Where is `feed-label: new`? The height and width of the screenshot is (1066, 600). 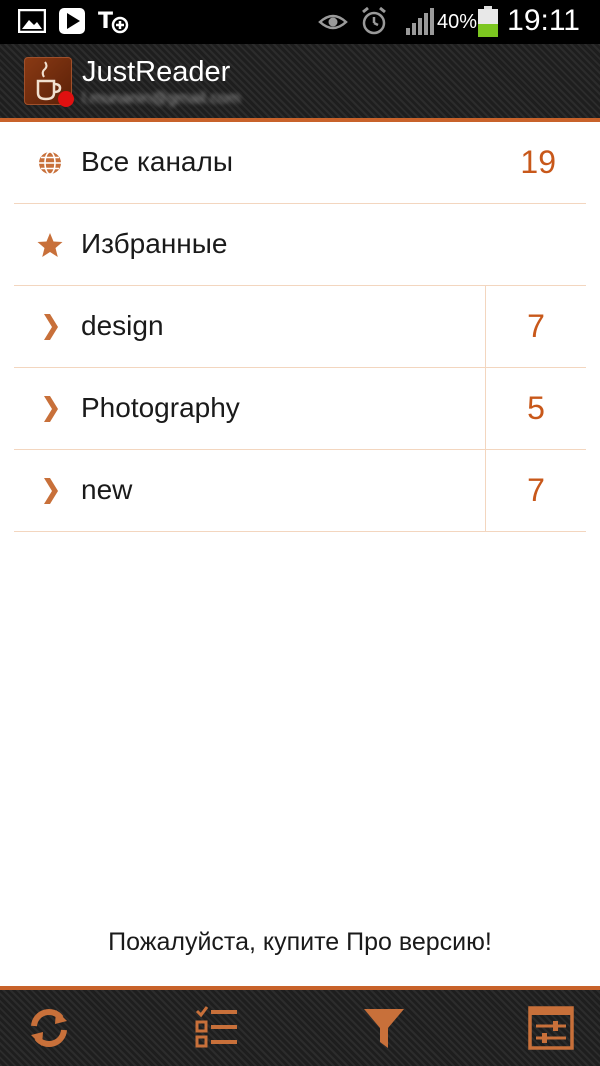
feed-label: new is located at coordinates (107, 489).